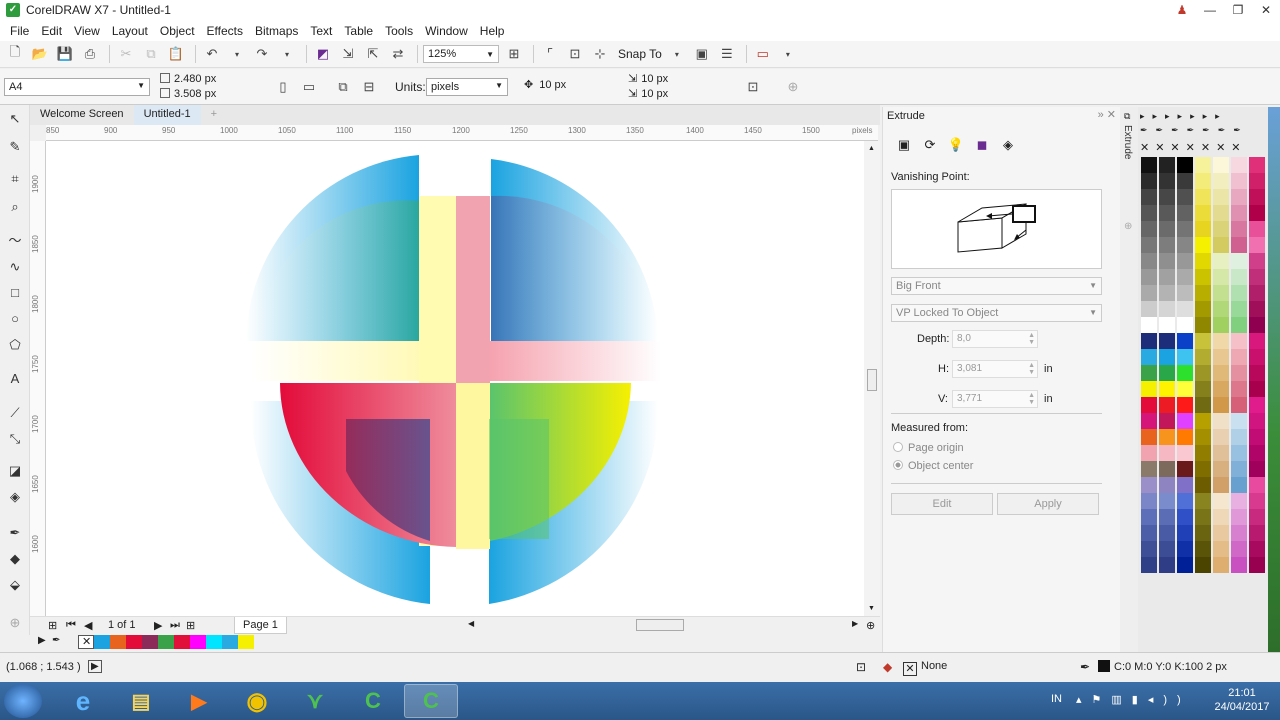 The height and width of the screenshot is (720, 1280). Describe the element at coordinates (15, 179) in the screenshot. I see `crop-tool-icon: ⌗` at that location.